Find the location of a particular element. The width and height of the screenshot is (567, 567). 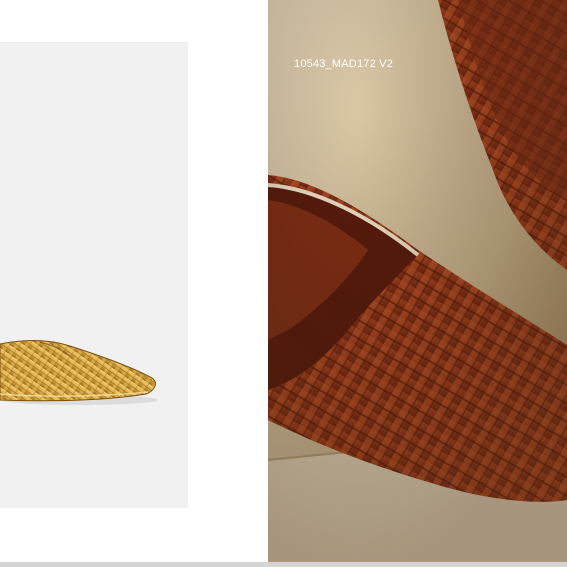

photo-caption: 10543_MAD172 V2 is located at coordinates (344, 64).